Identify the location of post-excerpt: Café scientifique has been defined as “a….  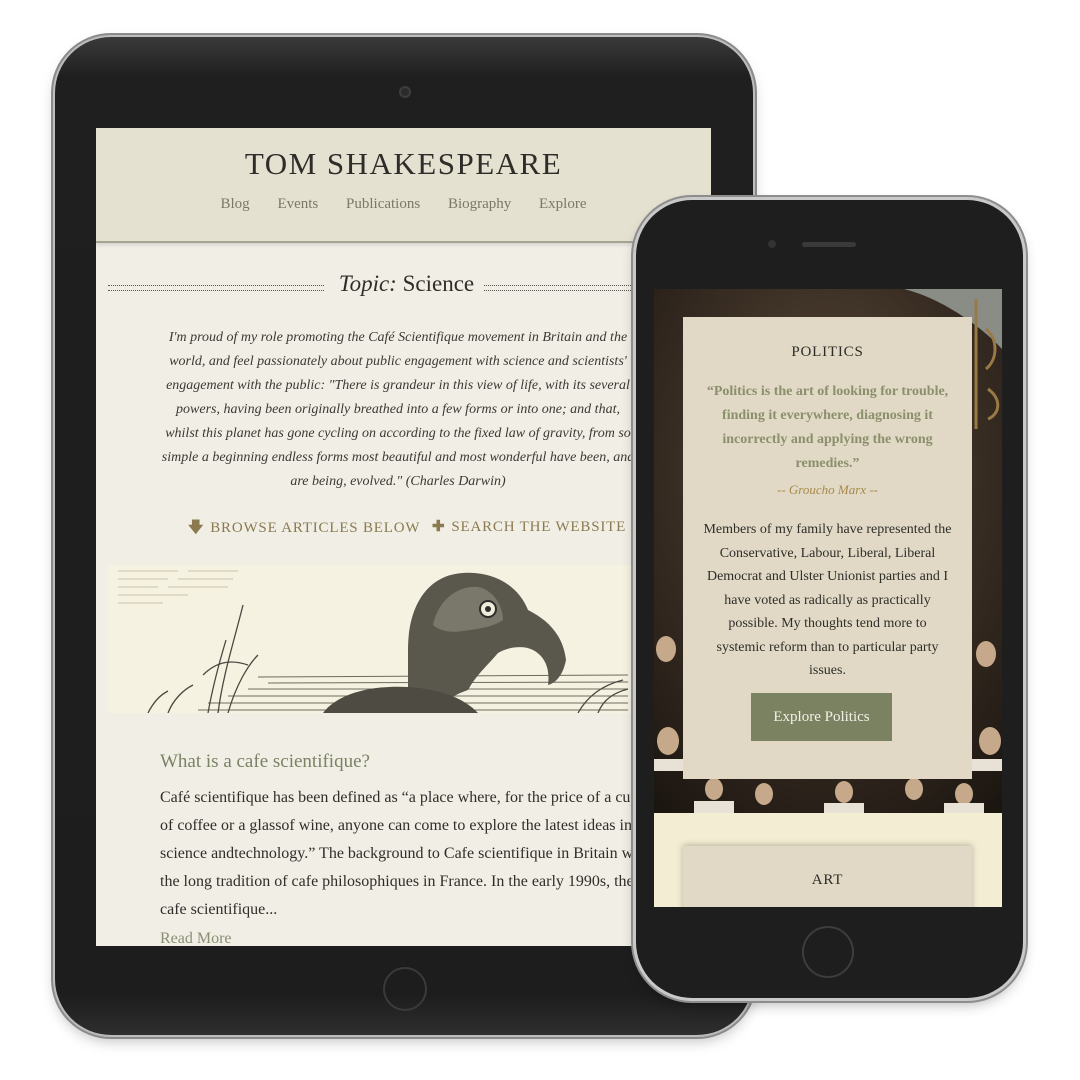
(403, 853).